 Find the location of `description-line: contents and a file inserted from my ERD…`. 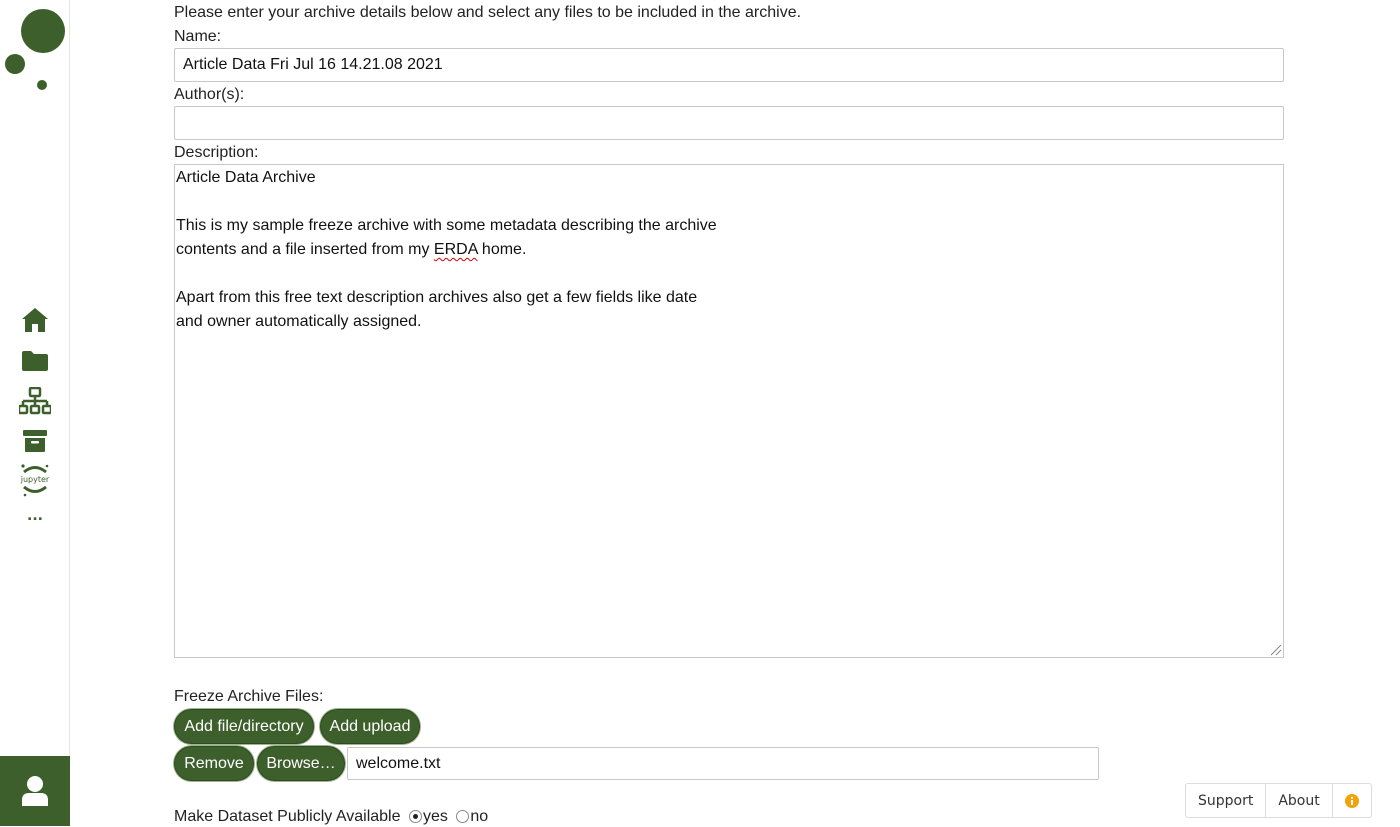

description-line: contents and a file inserted from my ERD… is located at coordinates (729, 250).